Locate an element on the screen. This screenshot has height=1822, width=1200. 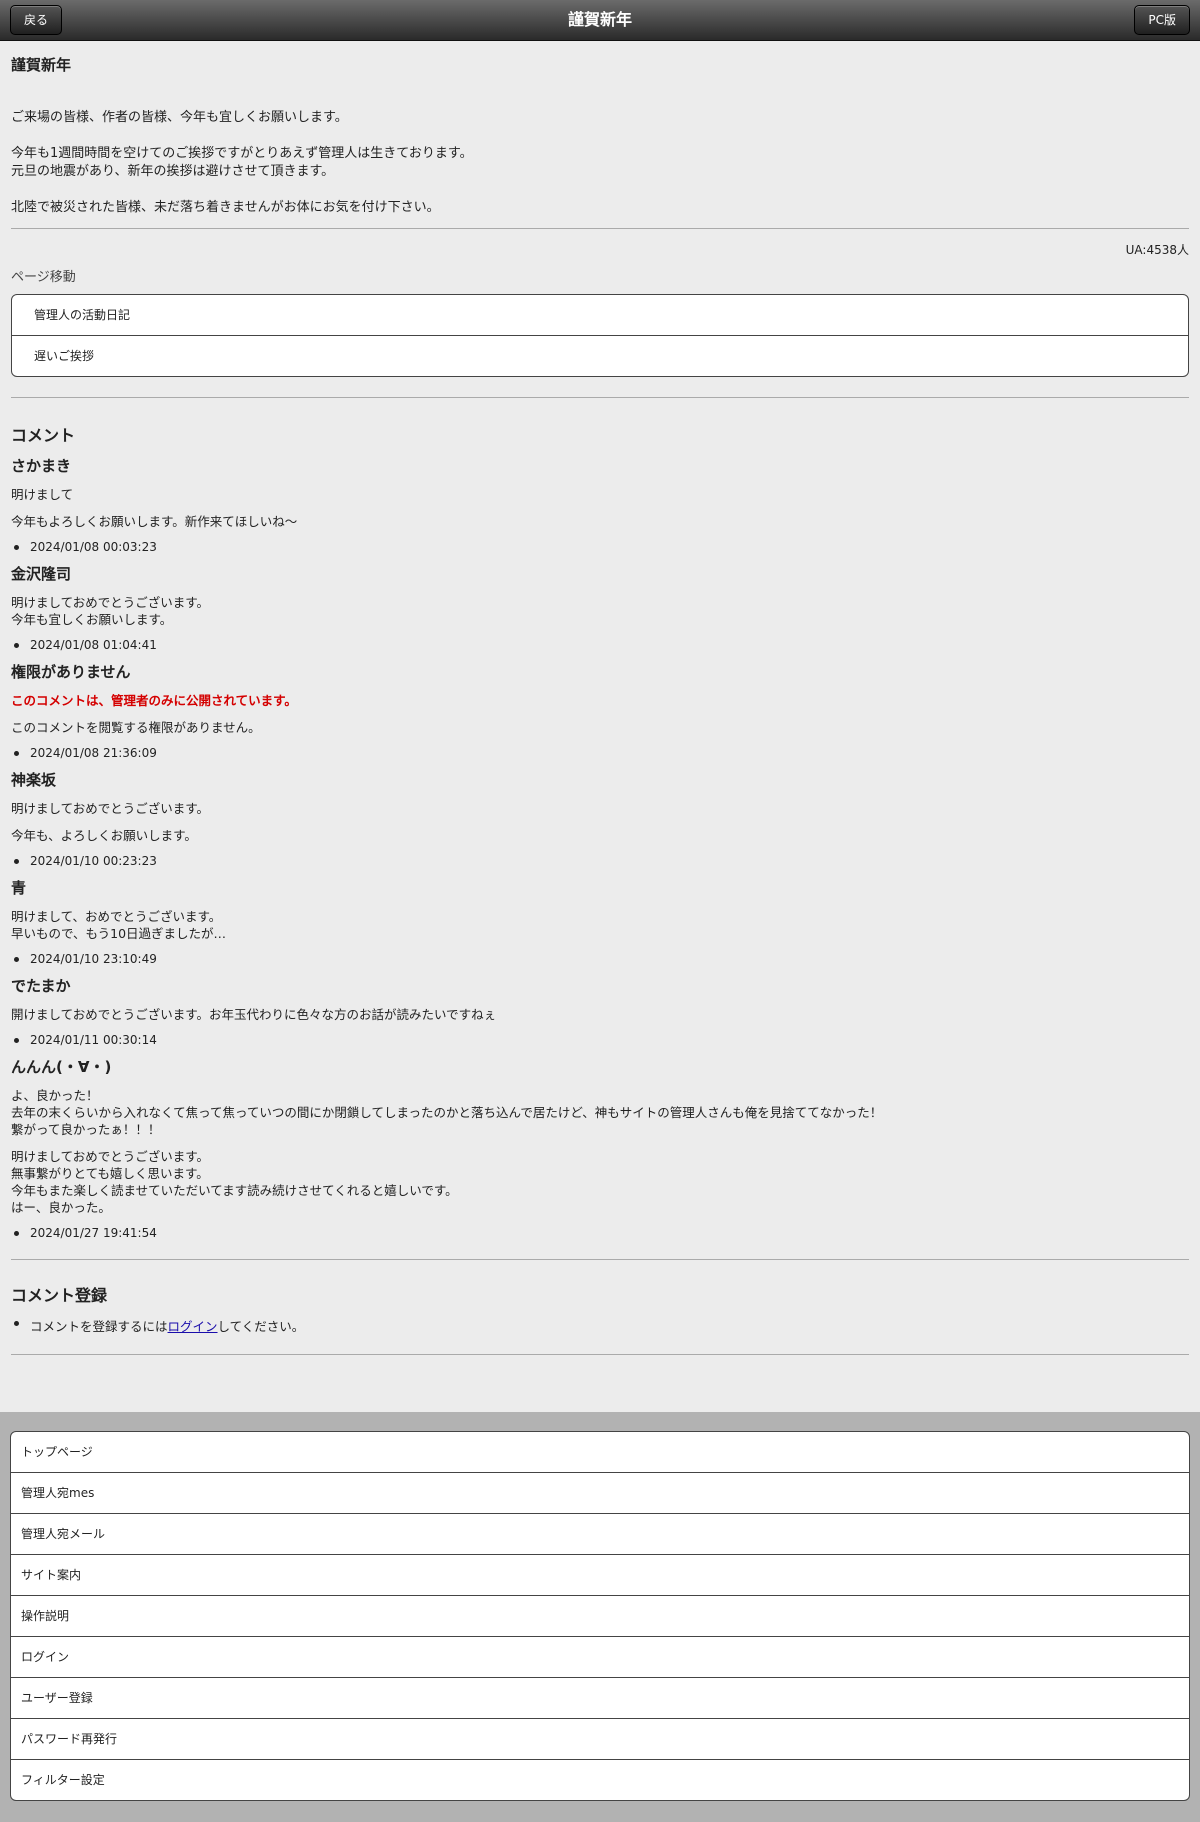
article-line: ご来場の皆様、作者の皆様、今年も宜しくお願いします。 is located at coordinates (179, 117).